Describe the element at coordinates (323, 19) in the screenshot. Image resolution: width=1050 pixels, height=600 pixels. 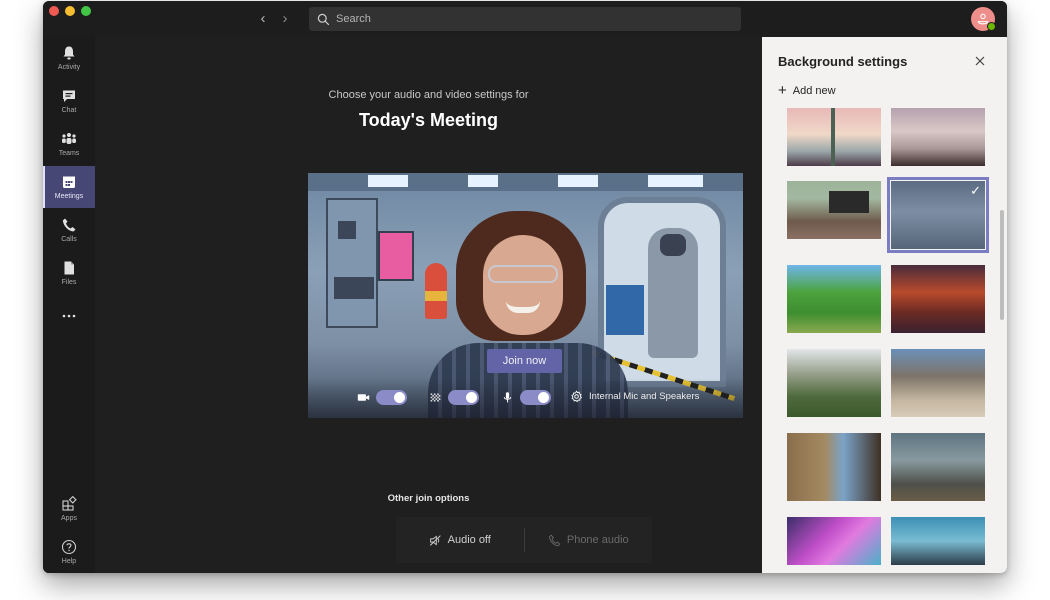
I see `search-icon` at that location.